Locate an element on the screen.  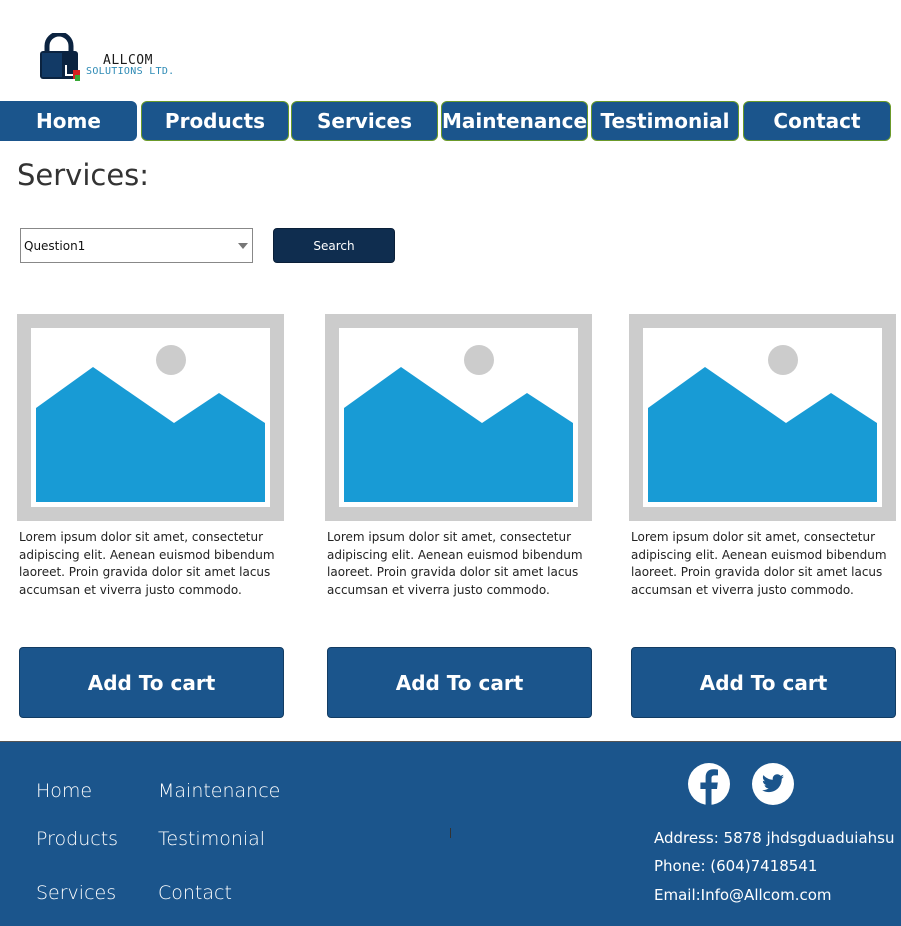
footer-address: Address: 5878 jhdsgduaduiahsu is located at coordinates (774, 838).